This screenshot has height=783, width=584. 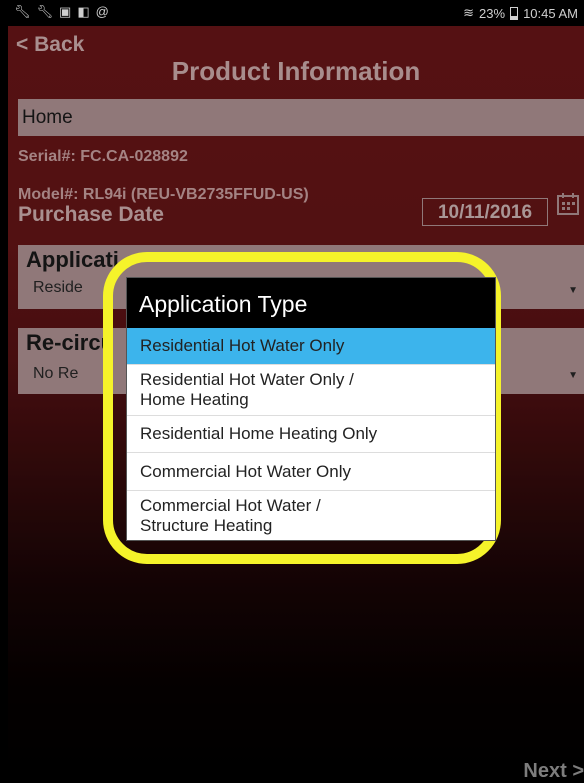 What do you see at coordinates (230, 515) in the screenshot?
I see `option-label: Commercial Hot Water / Structure Heating` at bounding box center [230, 515].